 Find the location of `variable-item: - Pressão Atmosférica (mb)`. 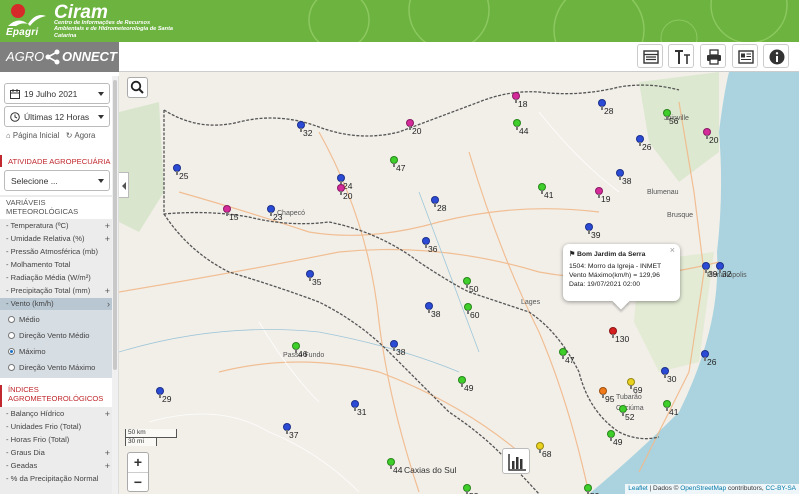

variable-item: - Pressão Atmosférica (mb) is located at coordinates (58, 252).